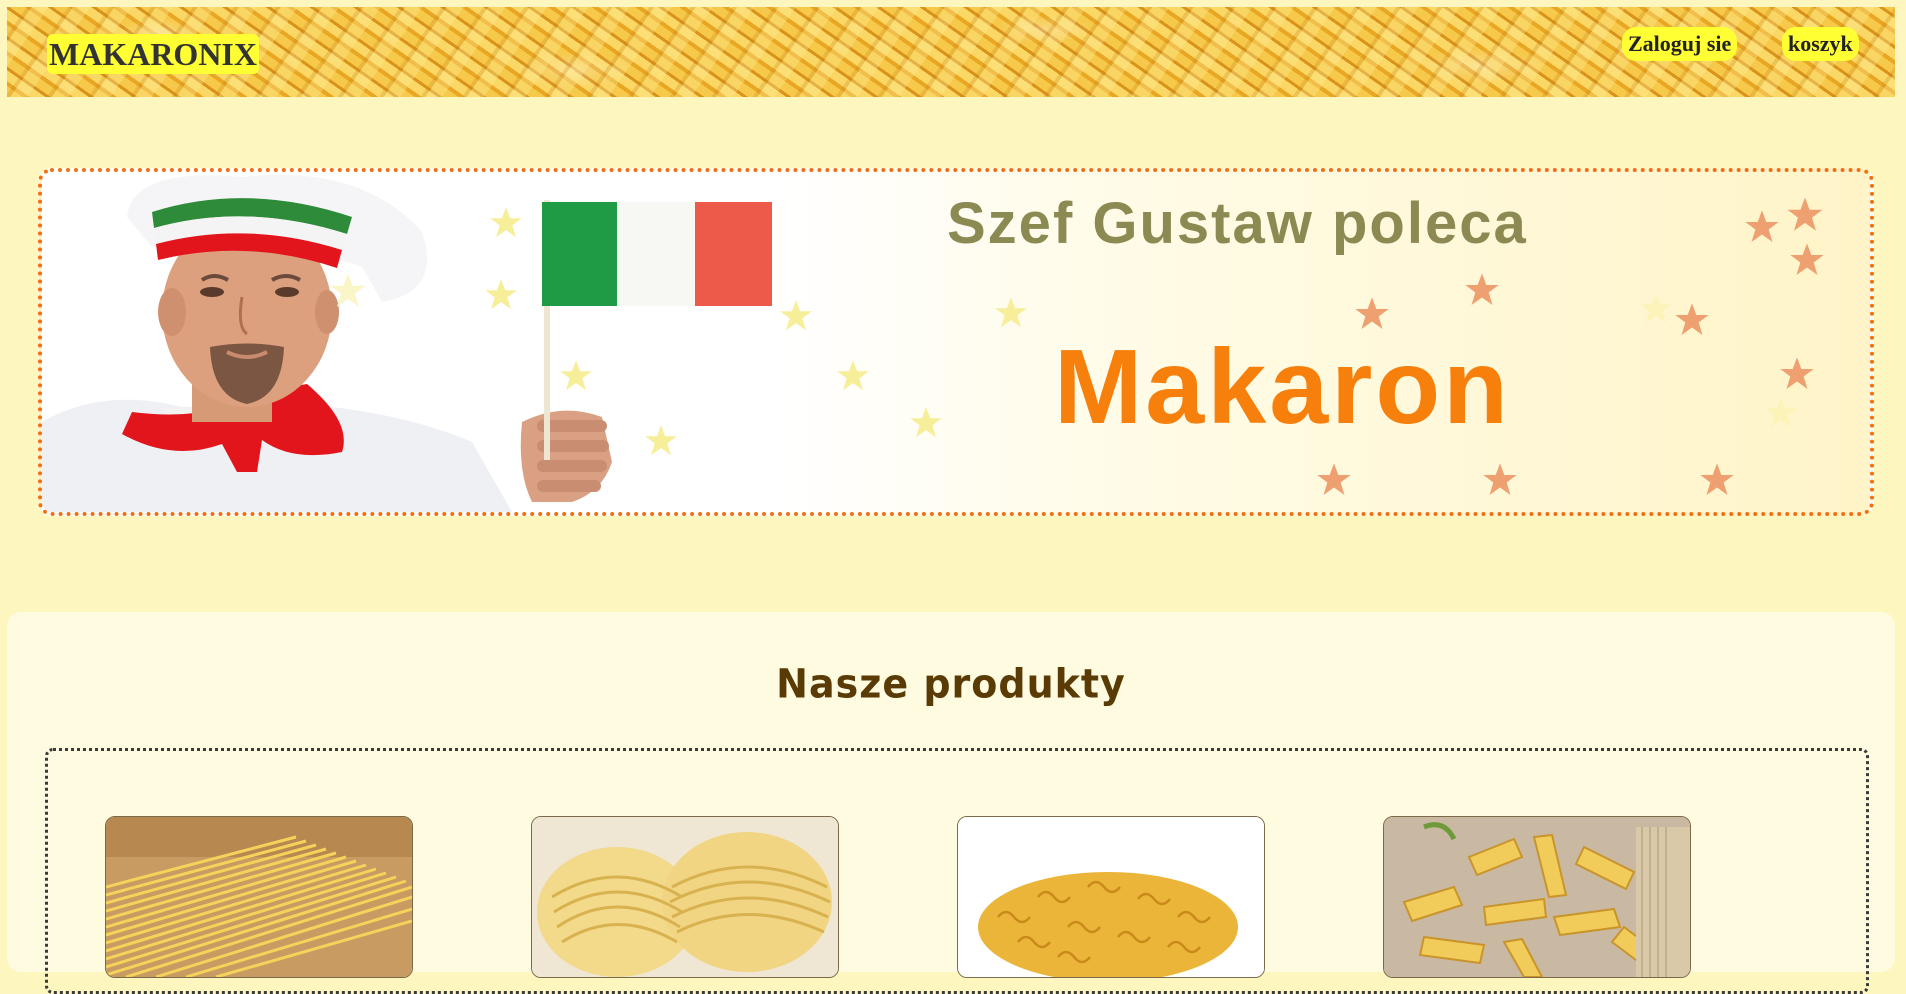 The width and height of the screenshot is (1906, 994). Describe the element at coordinates (153, 54) in the screenshot. I see `site-logo: MAKARONIX` at that location.